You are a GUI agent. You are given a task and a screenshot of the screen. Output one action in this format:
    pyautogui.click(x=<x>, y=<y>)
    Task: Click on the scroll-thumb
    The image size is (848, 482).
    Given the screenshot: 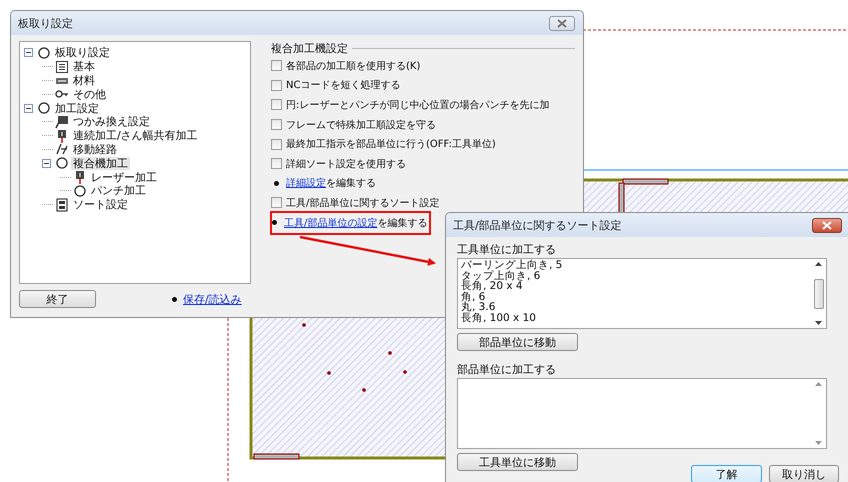 What is the action you would take?
    pyautogui.click(x=819, y=293)
    